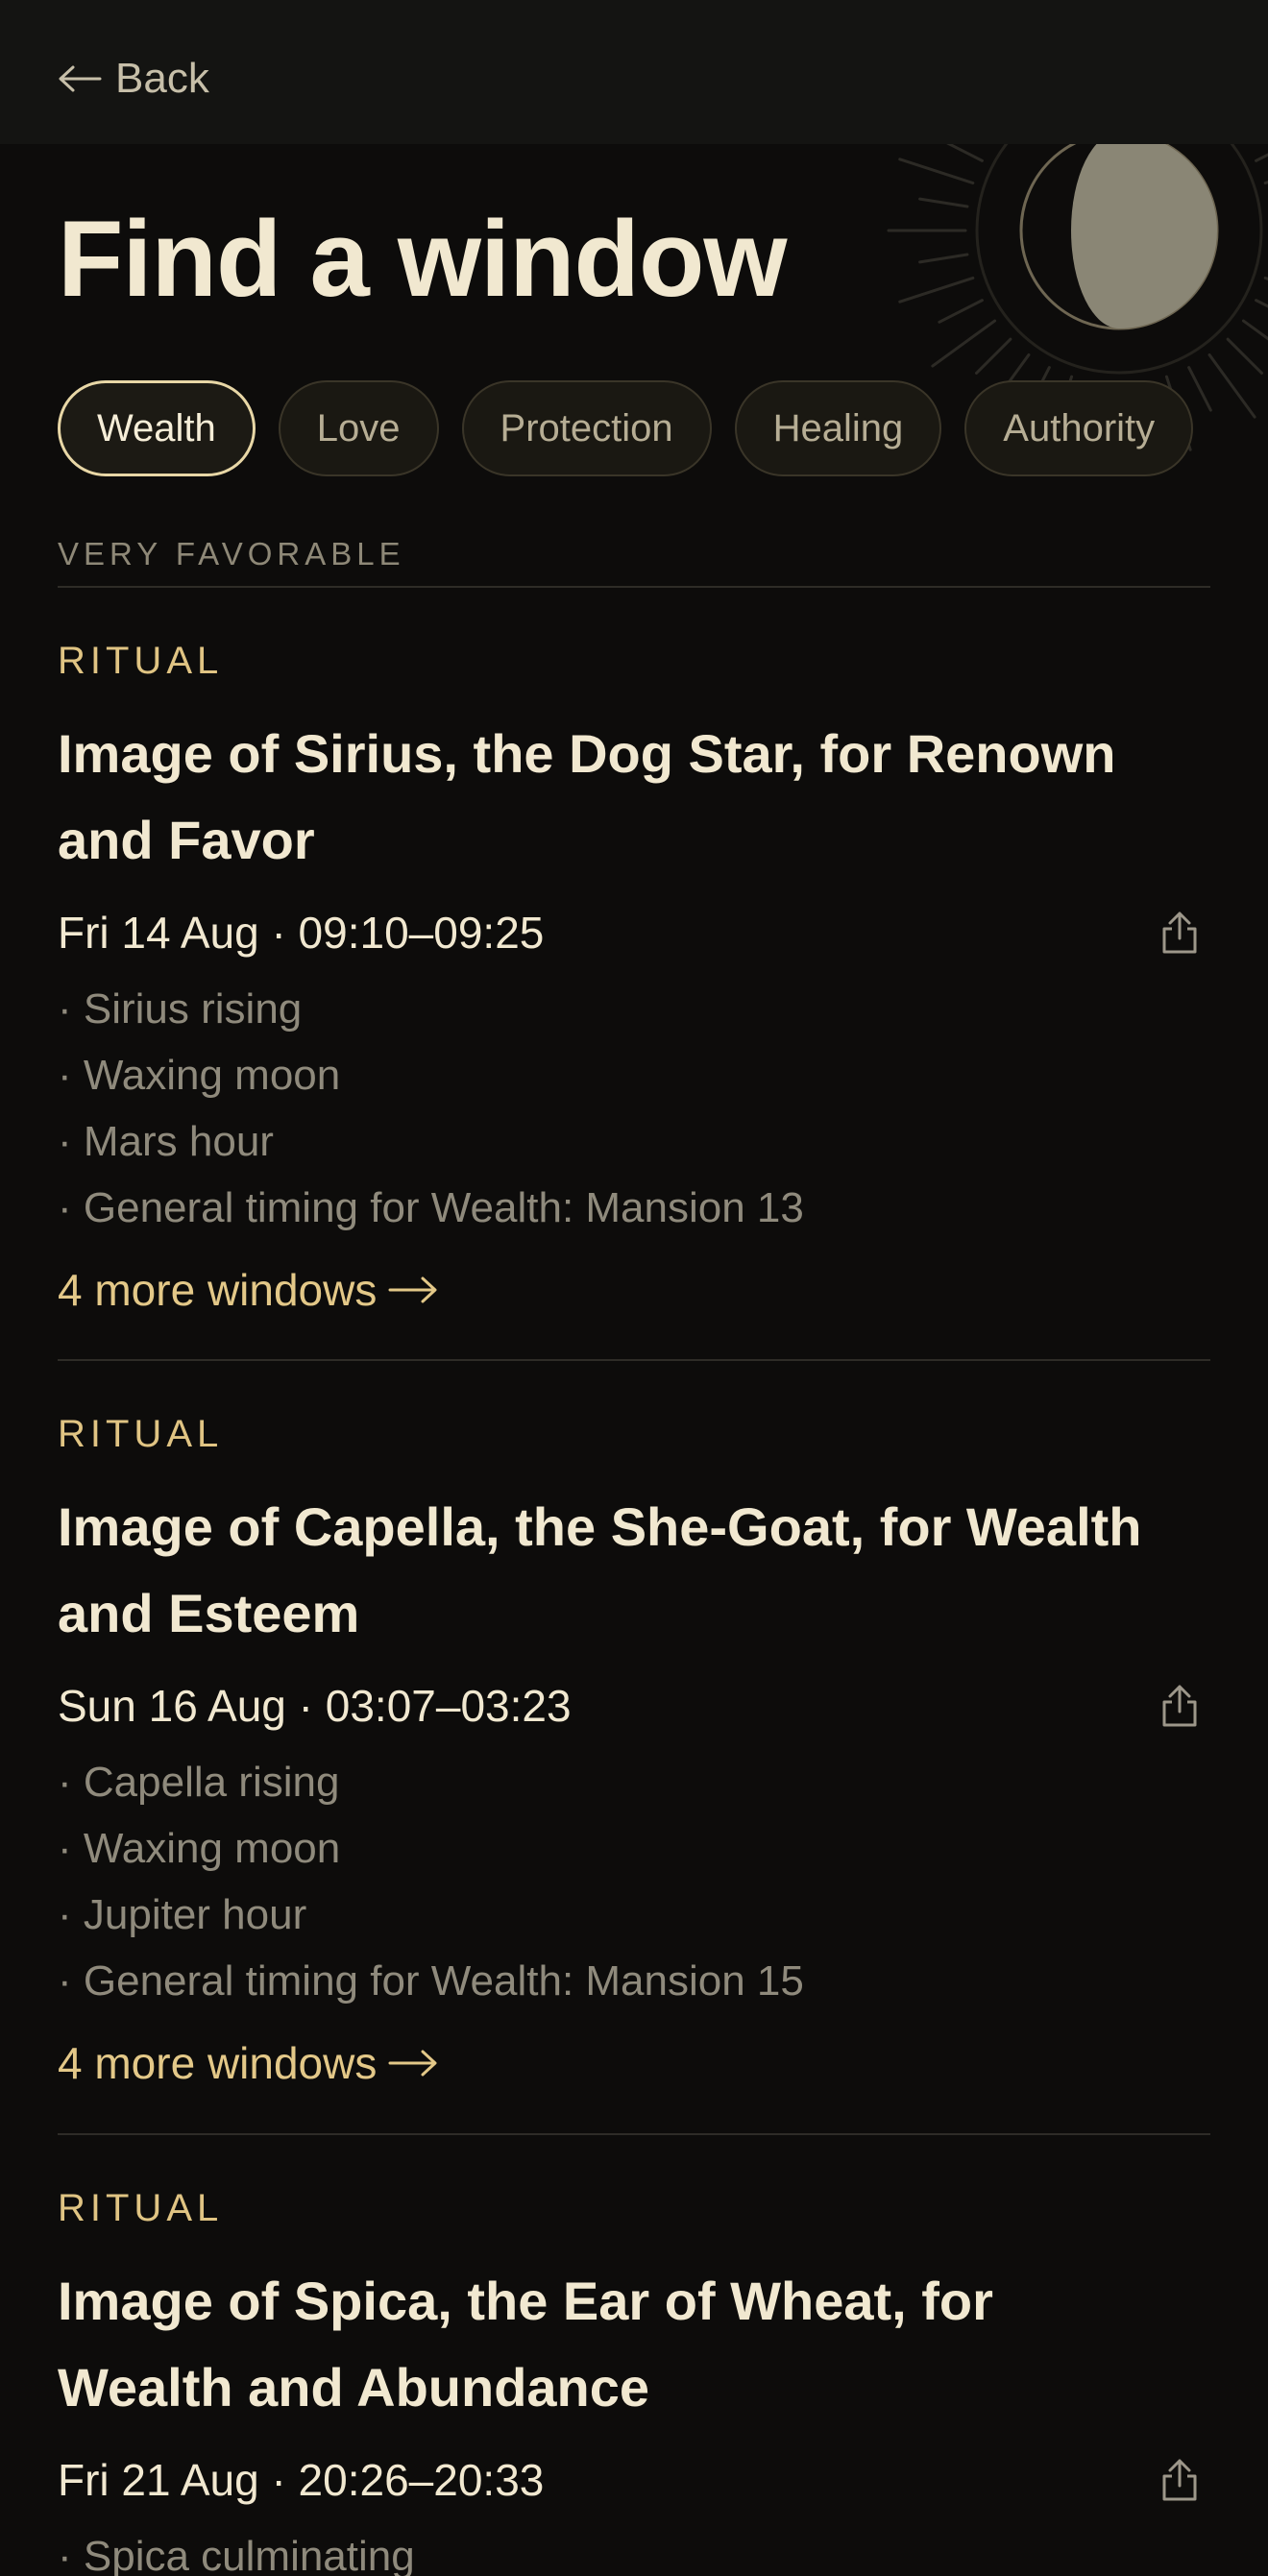 The image size is (1268, 2576). Describe the element at coordinates (634, 72) in the screenshot. I see `top-bar: Back` at that location.